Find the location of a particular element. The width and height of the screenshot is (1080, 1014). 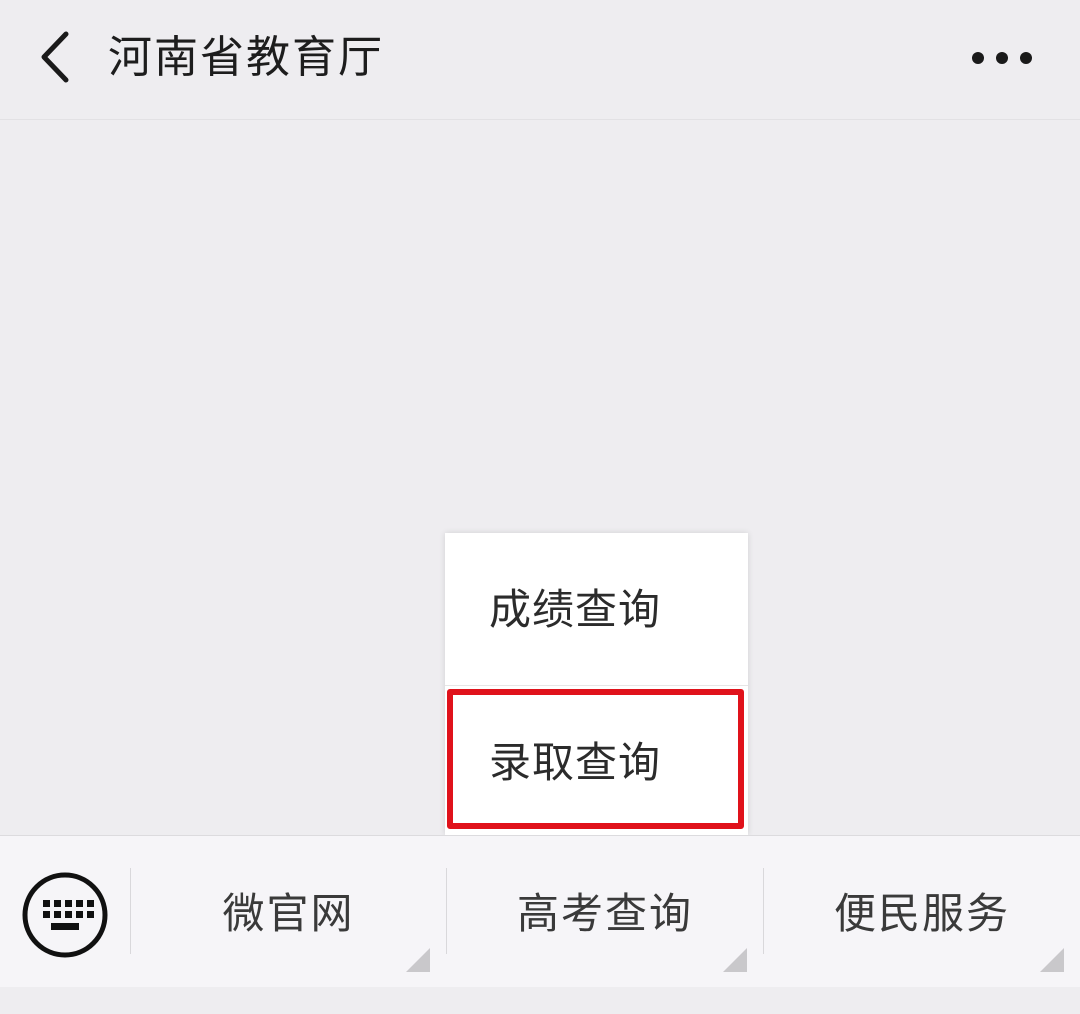

page-title: 河南省教育厅 is located at coordinates (246, 57).